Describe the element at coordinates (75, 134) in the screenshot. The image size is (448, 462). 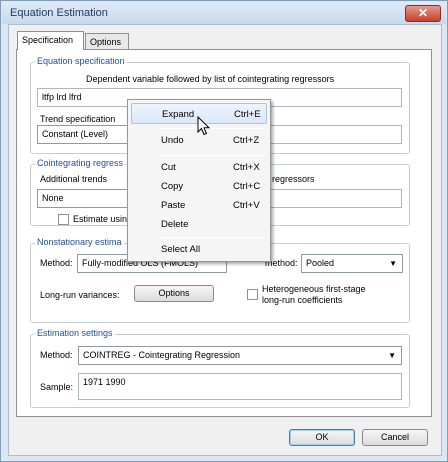
I see `trend-specification-value: Constant (Level)` at that location.